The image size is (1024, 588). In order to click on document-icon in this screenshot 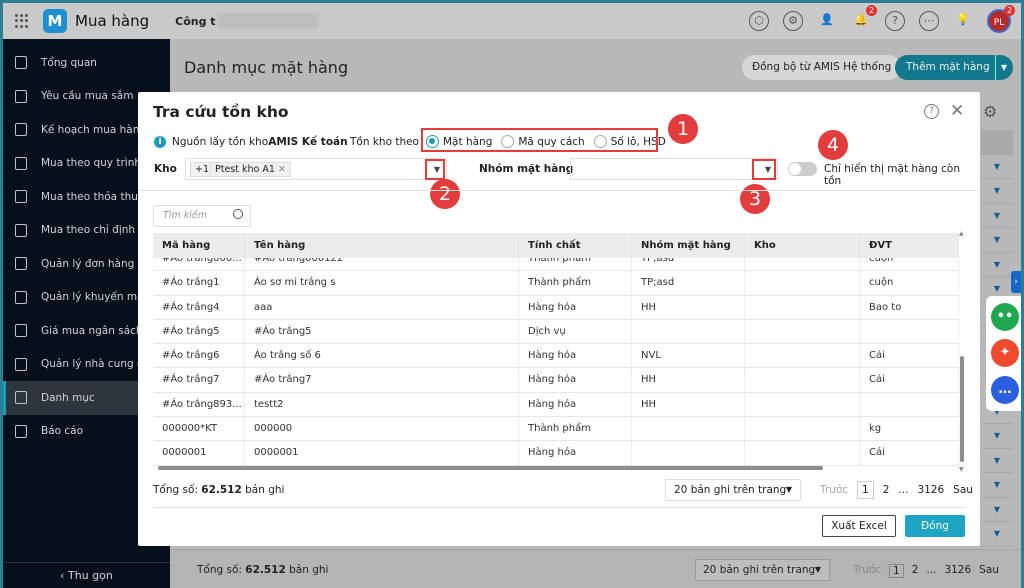, I will do `click(21, 197)`.